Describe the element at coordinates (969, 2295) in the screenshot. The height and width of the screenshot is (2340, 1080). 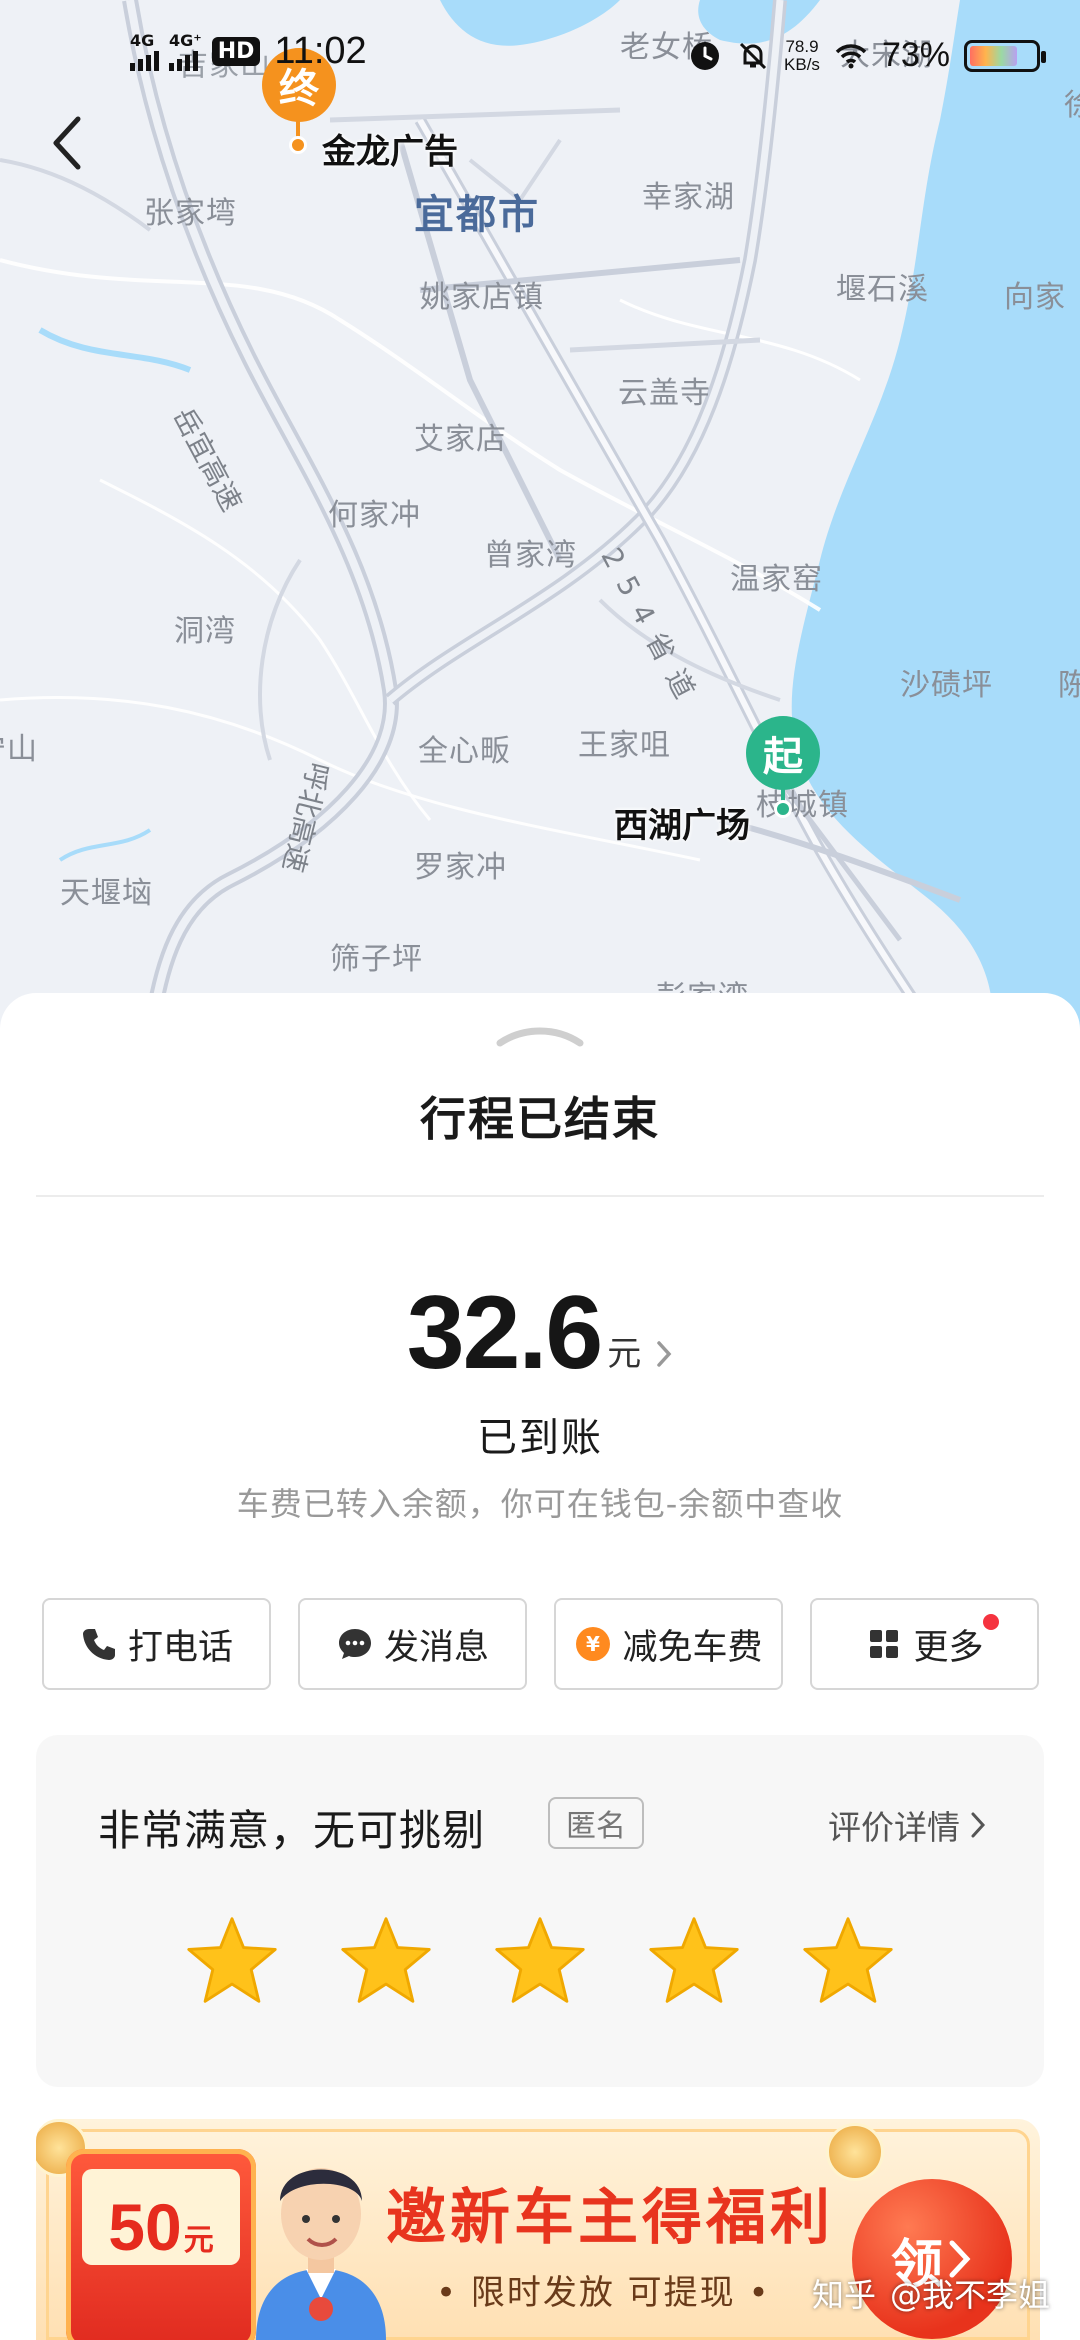
I see `watermark-user: @我不李姐` at that location.